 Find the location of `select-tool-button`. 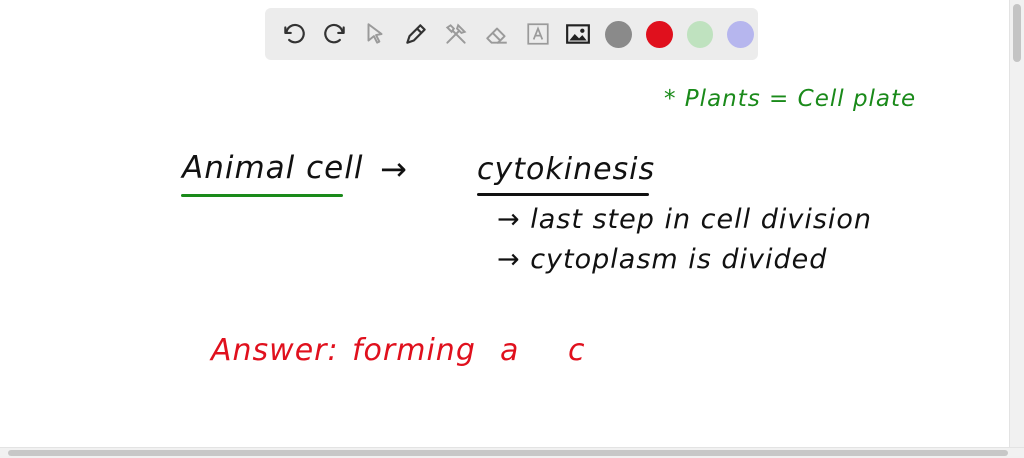

select-tool-button is located at coordinates (375, 34).